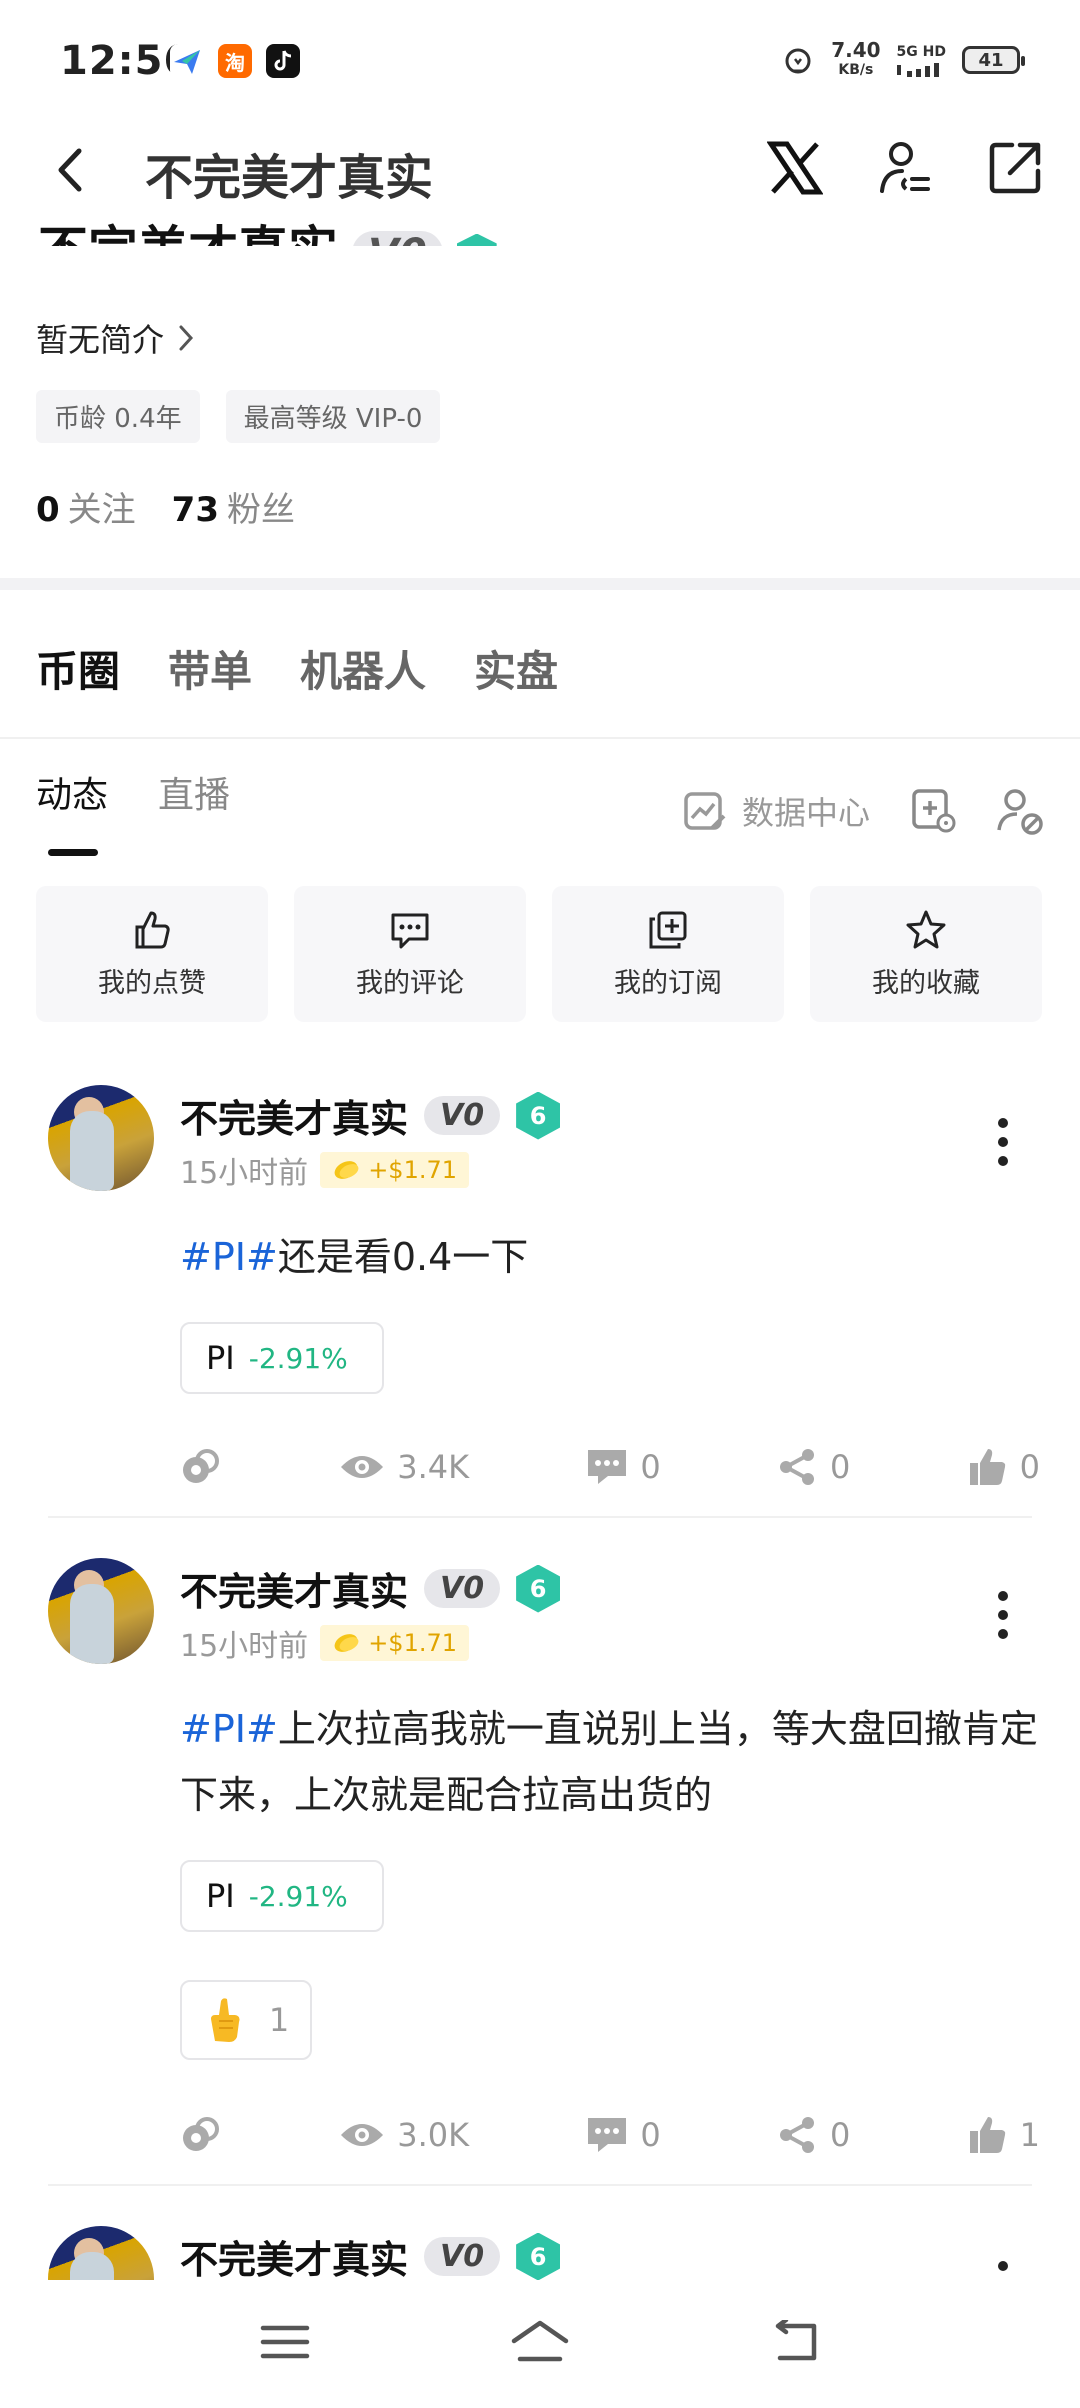  What do you see at coordinates (609, 1762) in the screenshot?
I see `post-text: 上次拉高我就一直说别上当，等大盘回撤肯定下来，上次就是配合拉高出货的` at bounding box center [609, 1762].